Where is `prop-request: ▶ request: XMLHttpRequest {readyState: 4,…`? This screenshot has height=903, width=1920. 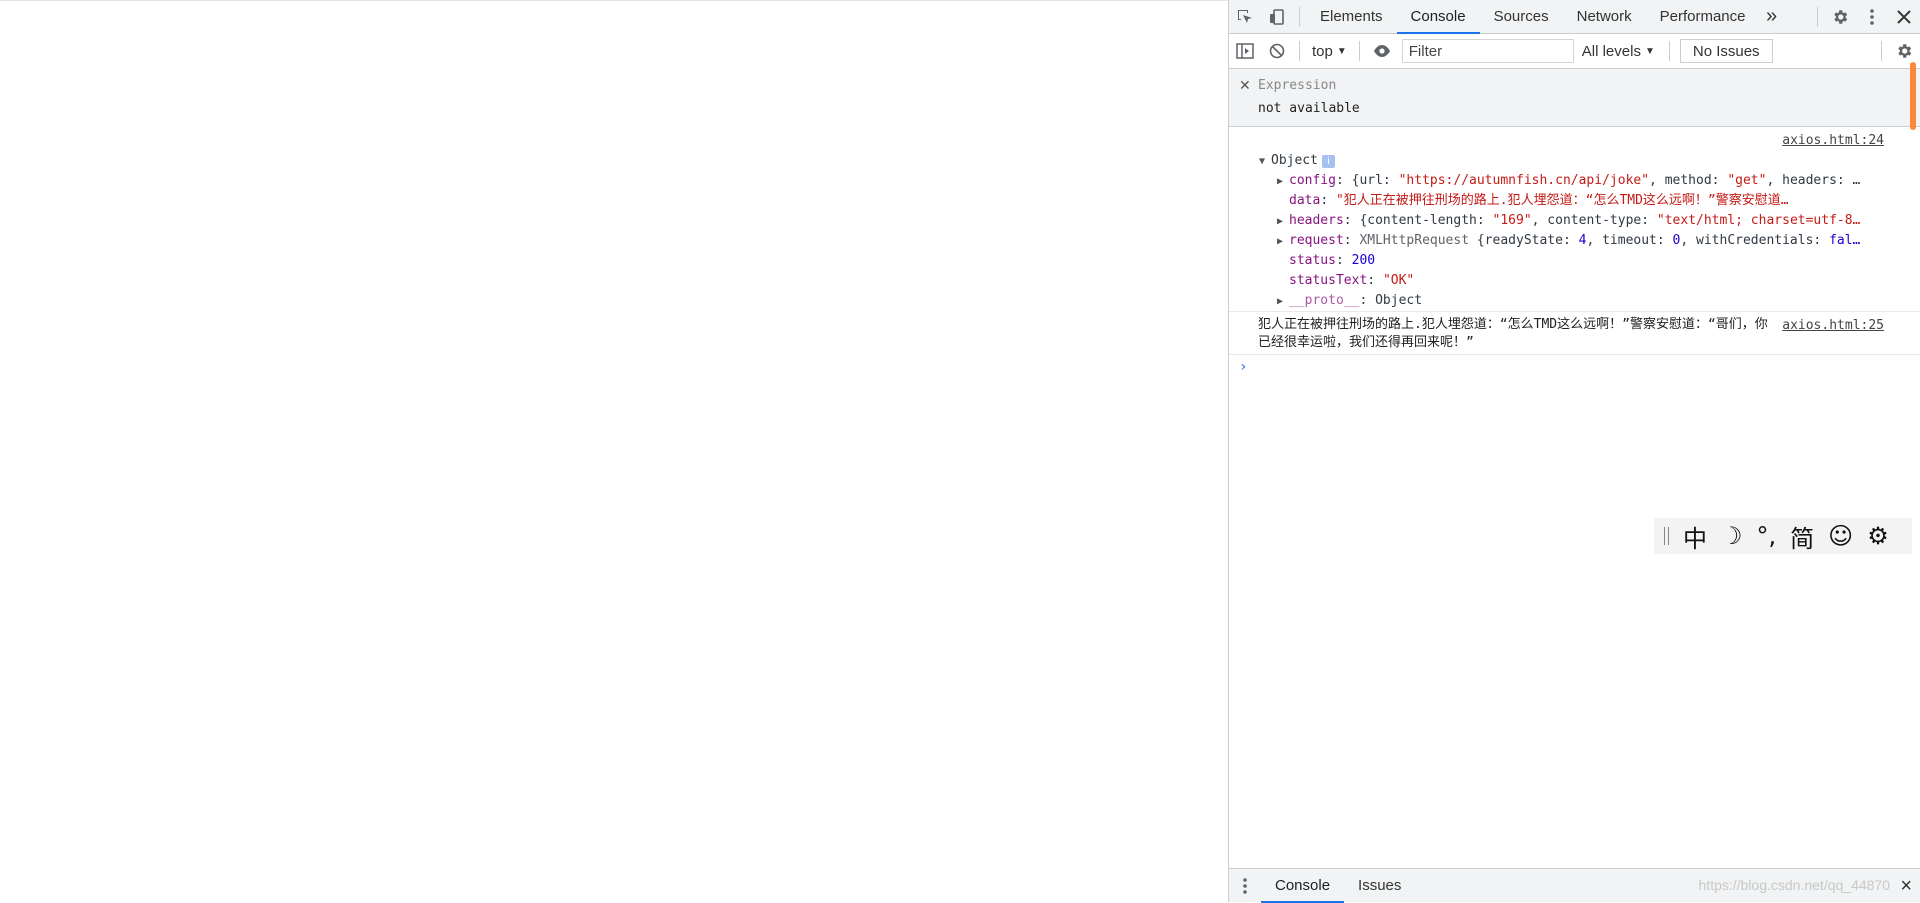
prop-request: ▶ request: XMLHttpRequest {readyState: 4,… is located at coordinates (1574, 241).